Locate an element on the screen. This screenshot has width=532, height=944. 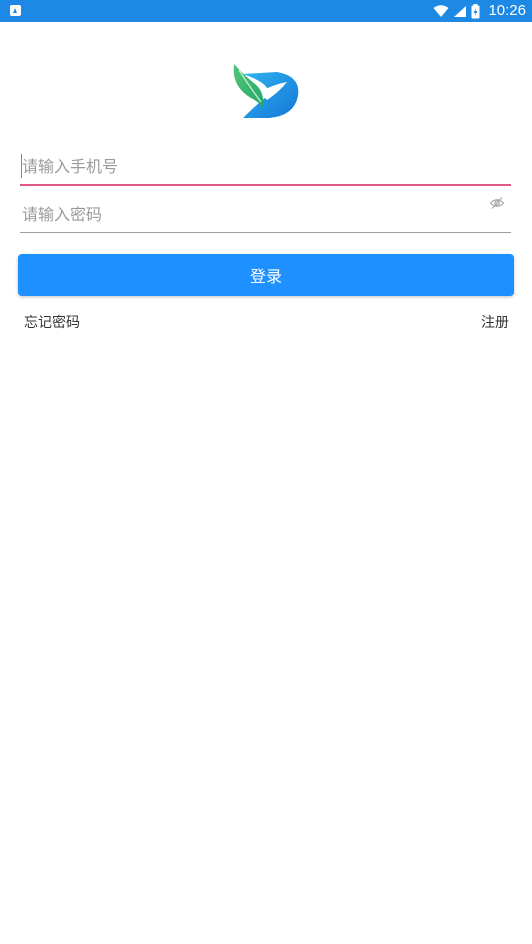
phone-field is located at coordinates (265, 168).